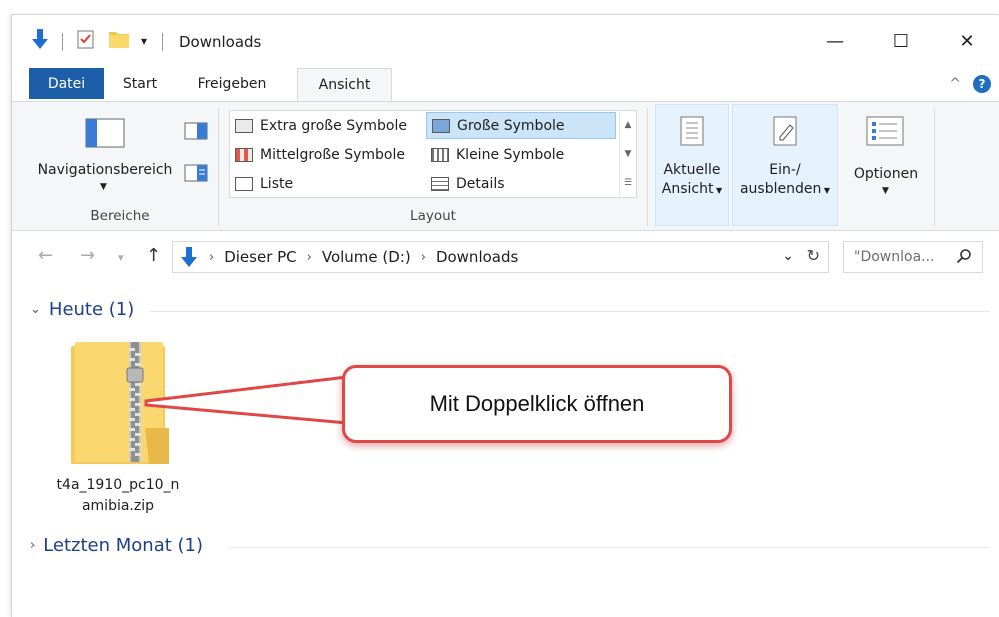 This screenshot has height=617, width=999. What do you see at coordinates (45, 255) in the screenshot?
I see `back-arrow-icon: ←` at bounding box center [45, 255].